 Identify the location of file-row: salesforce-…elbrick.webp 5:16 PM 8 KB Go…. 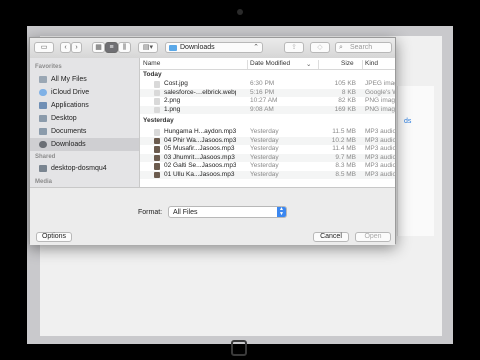
(267, 92).